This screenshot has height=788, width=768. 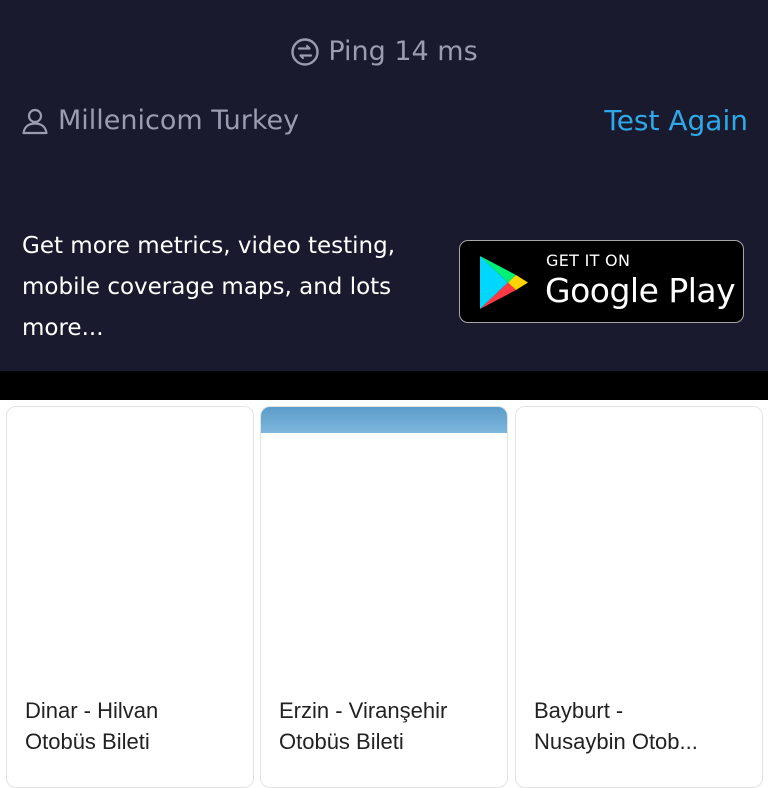 What do you see at coordinates (588, 260) in the screenshot?
I see `badge-small-text: GET IT ON` at bounding box center [588, 260].